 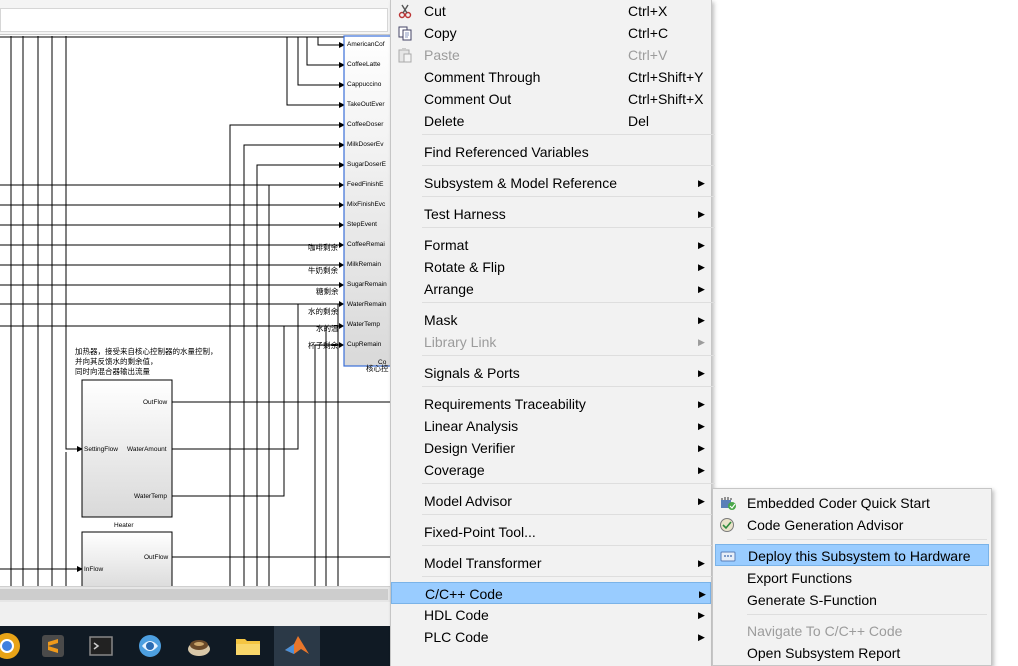 What do you see at coordinates (405, 55) in the screenshot?
I see `paste-icon` at bounding box center [405, 55].